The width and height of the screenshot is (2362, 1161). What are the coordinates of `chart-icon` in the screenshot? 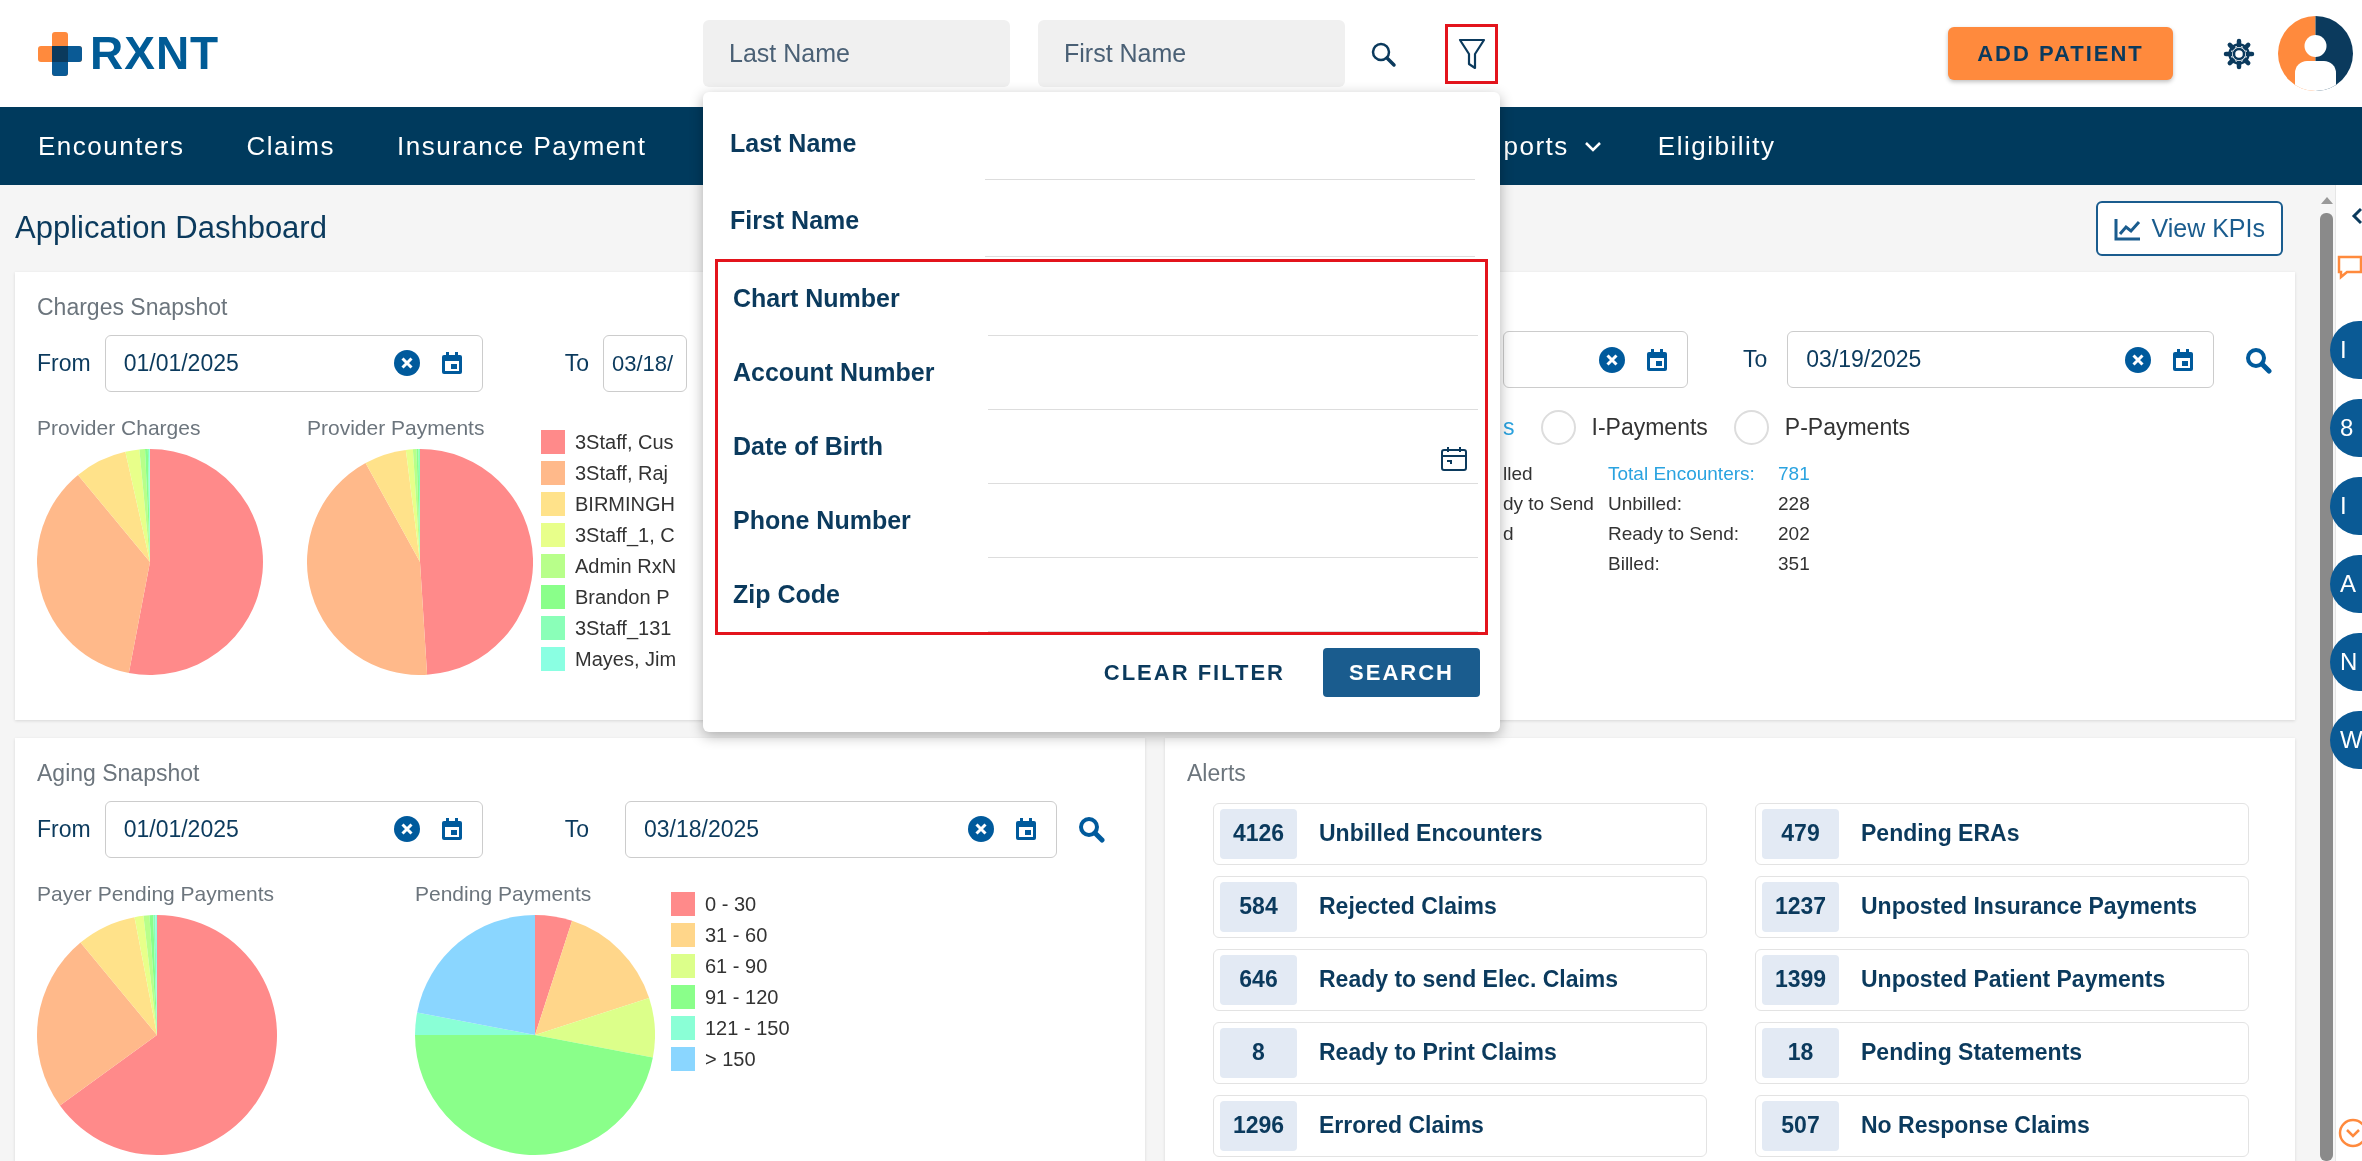 It's located at (2127, 228).